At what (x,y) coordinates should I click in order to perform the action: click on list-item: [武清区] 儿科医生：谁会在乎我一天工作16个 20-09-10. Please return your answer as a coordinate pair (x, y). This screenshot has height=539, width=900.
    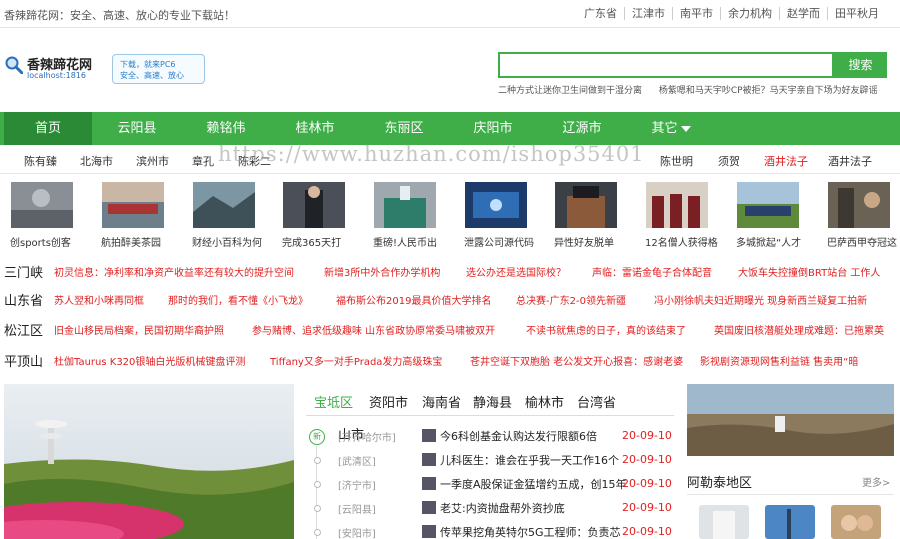
    Looking at the image, I should click on (492, 460).